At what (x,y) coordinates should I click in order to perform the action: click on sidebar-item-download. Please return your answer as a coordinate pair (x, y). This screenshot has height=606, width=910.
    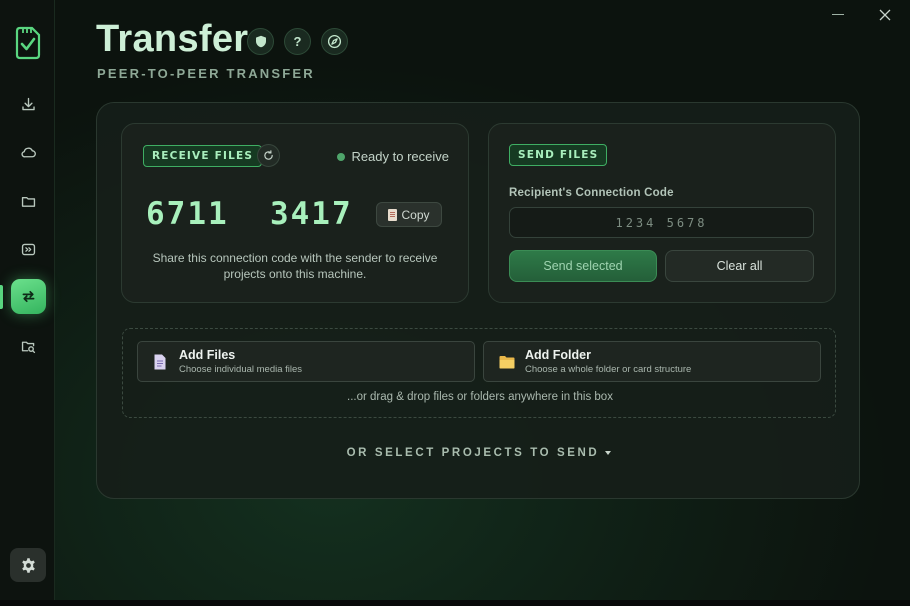
    Looking at the image, I should click on (28, 104).